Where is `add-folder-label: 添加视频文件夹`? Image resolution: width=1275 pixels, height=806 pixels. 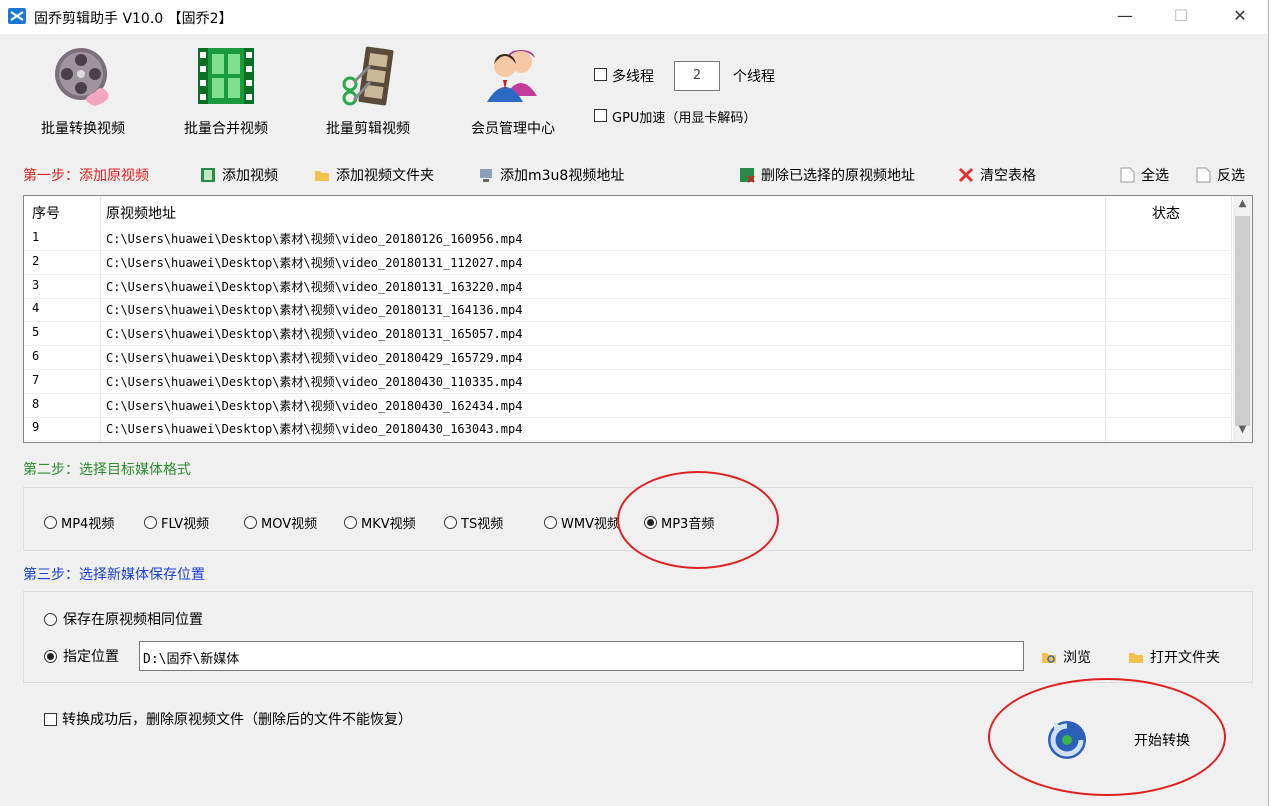 add-folder-label: 添加视频文件夹 is located at coordinates (385, 176).